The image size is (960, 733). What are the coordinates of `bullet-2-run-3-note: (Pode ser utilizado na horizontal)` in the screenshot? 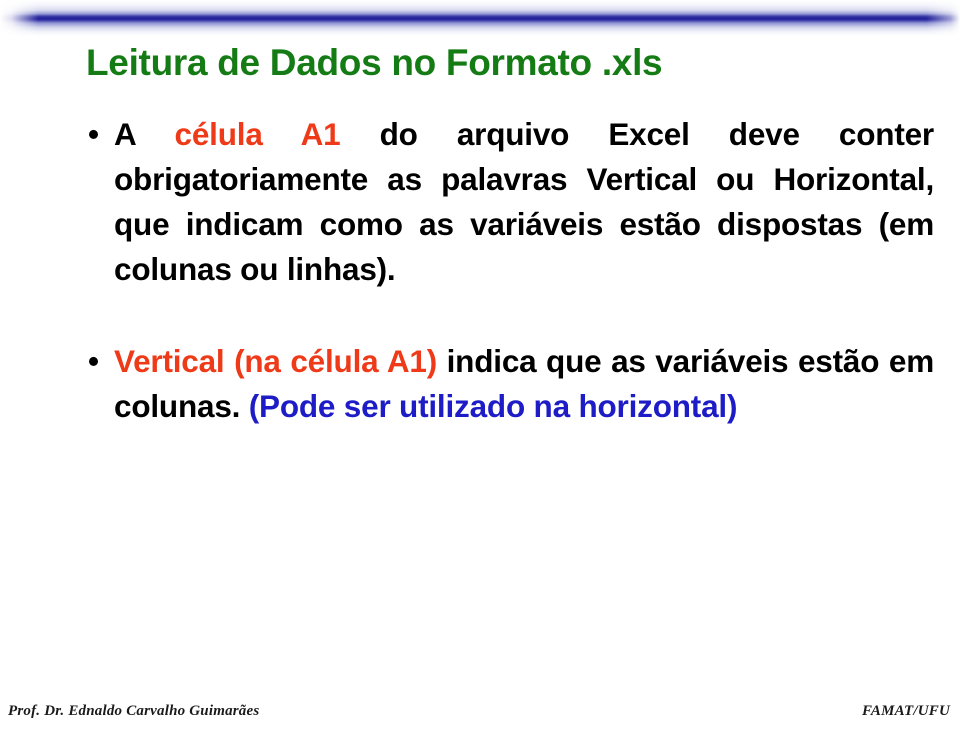 It's located at (493, 406).